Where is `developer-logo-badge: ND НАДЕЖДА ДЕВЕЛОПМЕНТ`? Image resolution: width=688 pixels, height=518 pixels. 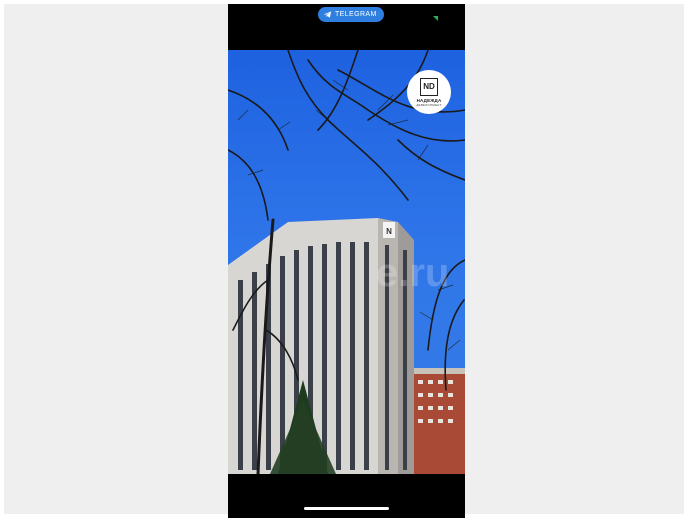 developer-logo-badge: ND НАДЕЖДА ДЕВЕЛОПМЕНТ is located at coordinates (429, 92).